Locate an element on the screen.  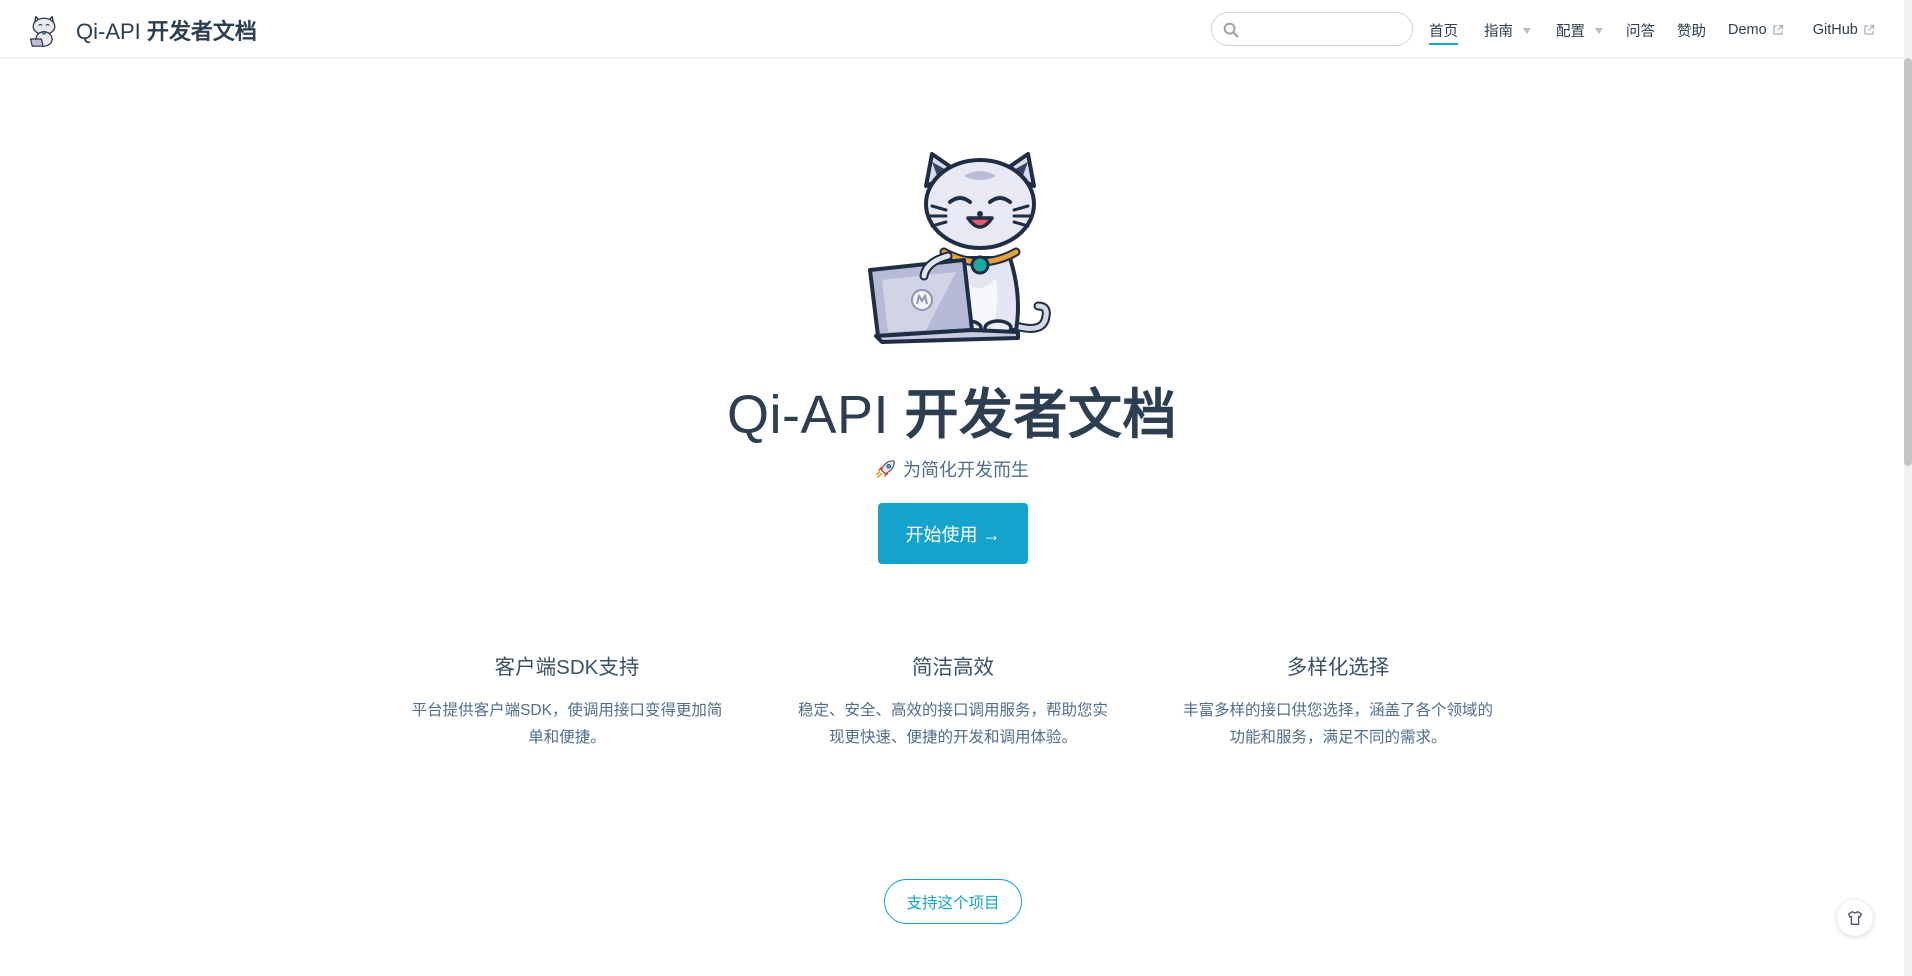
support-project-button: 支持这个项目 is located at coordinates (953, 901).